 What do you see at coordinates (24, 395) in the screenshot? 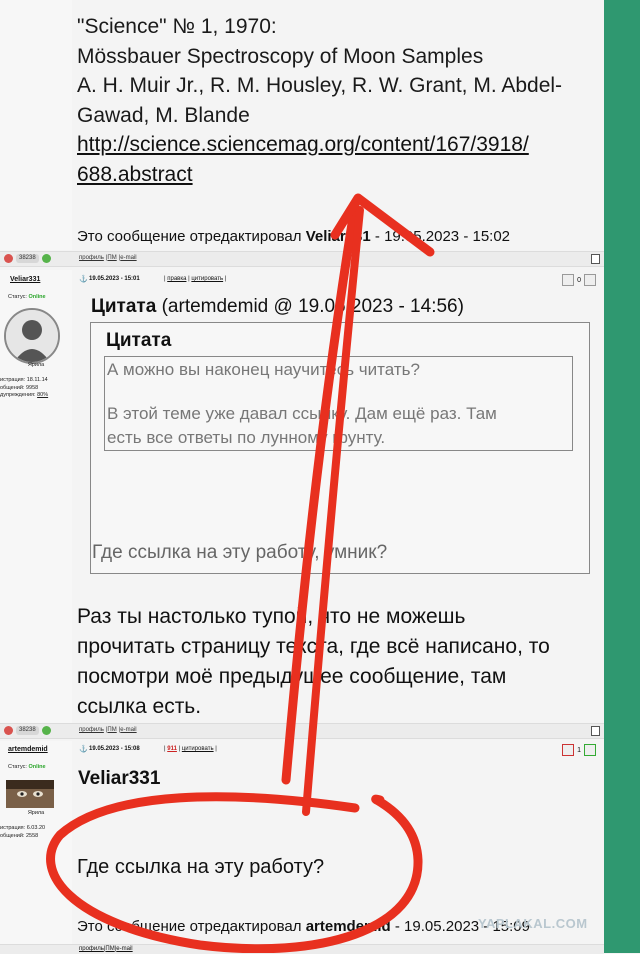
I see `warnings: дупреждения: 80%` at bounding box center [24, 395].